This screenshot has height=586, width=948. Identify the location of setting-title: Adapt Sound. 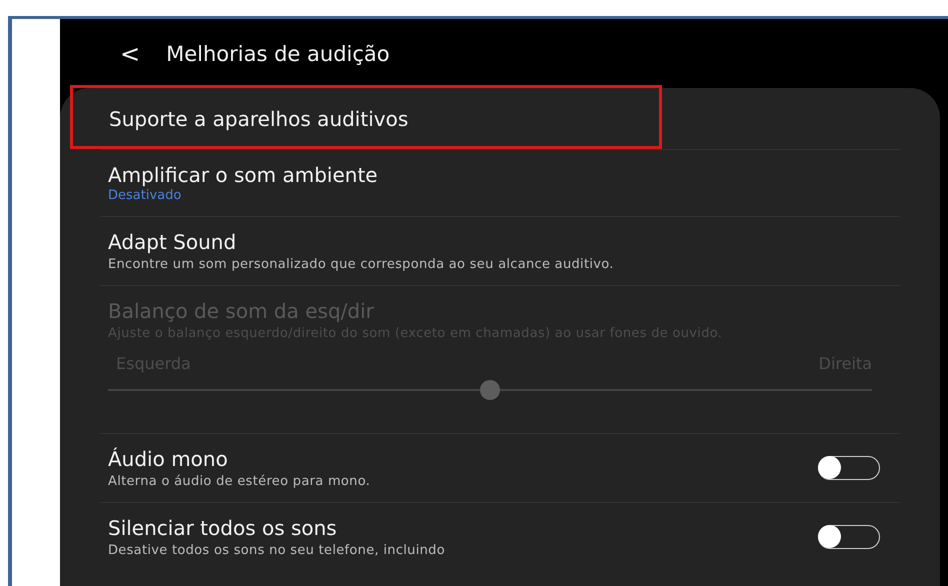
(494, 242).